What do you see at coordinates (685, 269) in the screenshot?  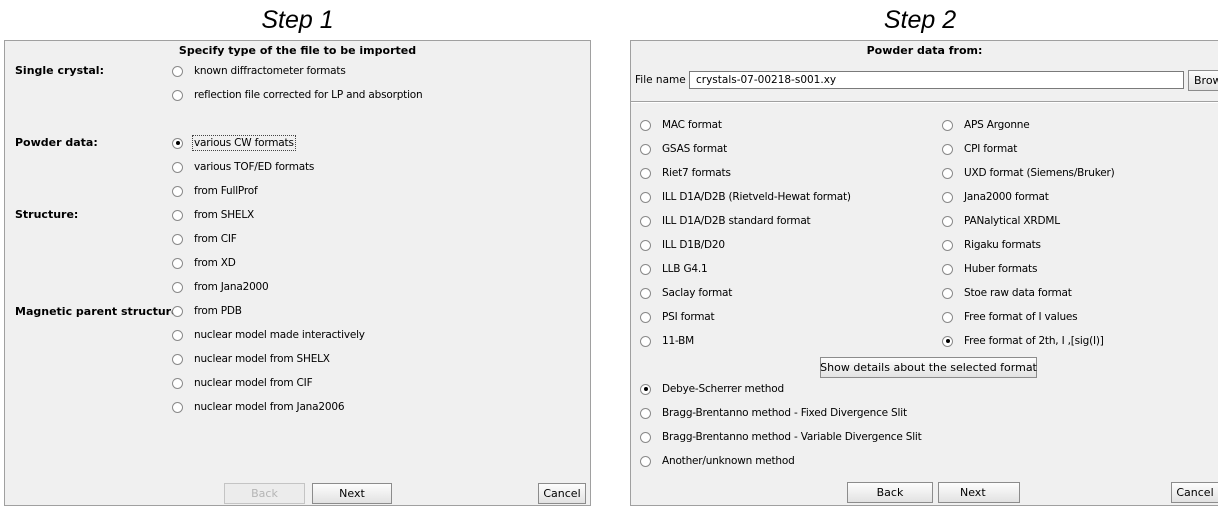 I see `format-label: LLB G4.1` at bounding box center [685, 269].